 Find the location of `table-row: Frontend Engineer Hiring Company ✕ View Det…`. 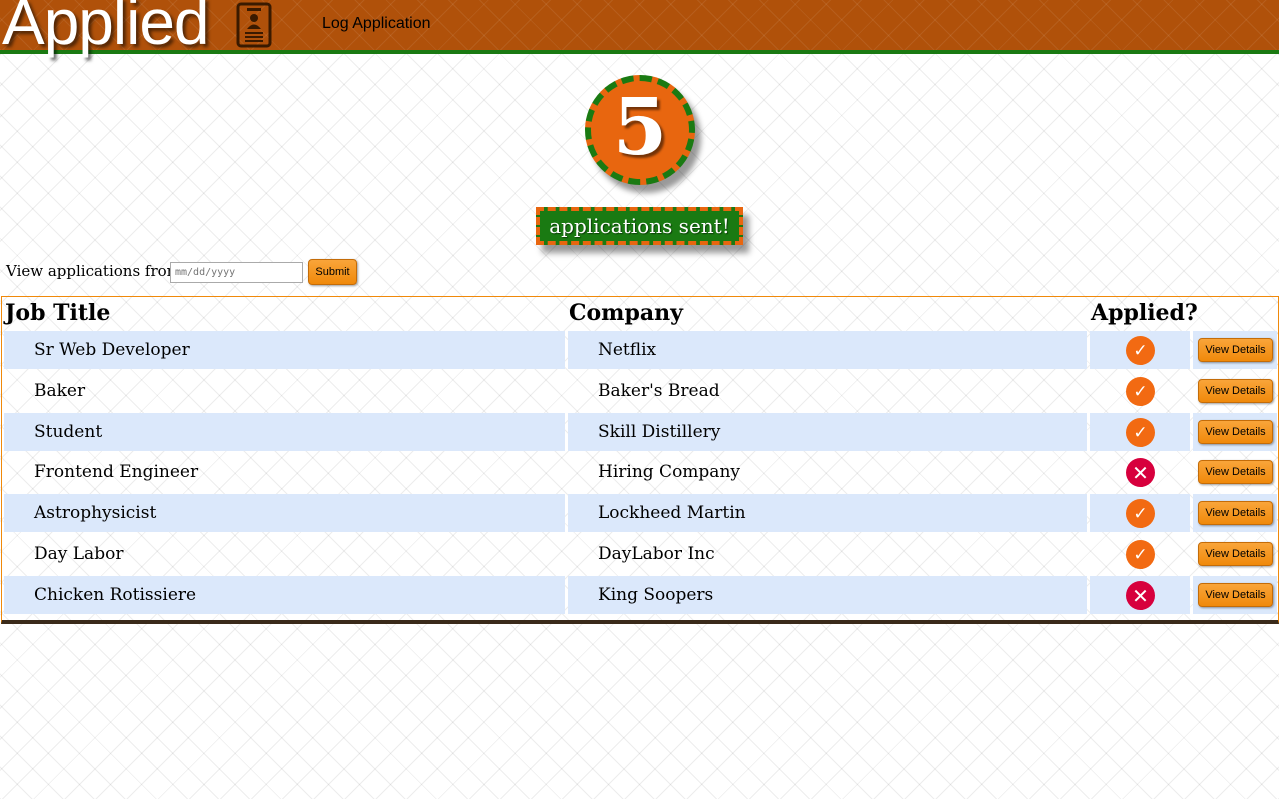

table-row: Frontend Engineer Hiring Company ✕ View Det… is located at coordinates (640, 472).